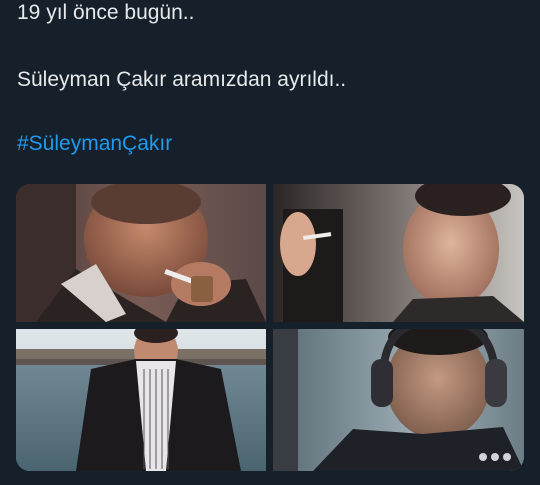 This screenshot has width=540, height=485. Describe the element at coordinates (182, 79) in the screenshot. I see `tweet-text-line-2: Süleyman Çakır aramızdan ayrıldı..` at that location.